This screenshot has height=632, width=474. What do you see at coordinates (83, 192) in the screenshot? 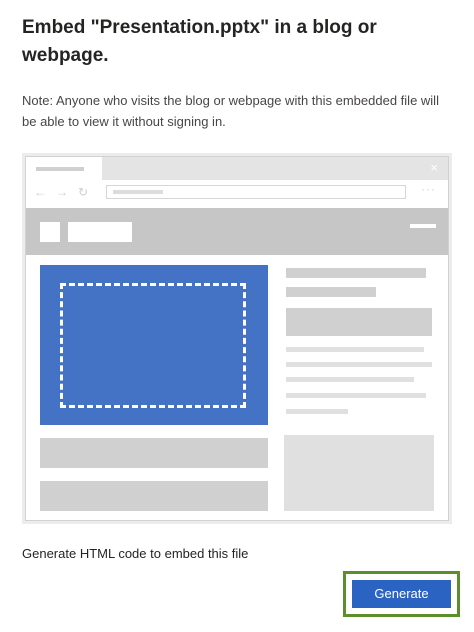
I see `refresh-icon: ↻` at bounding box center [83, 192].